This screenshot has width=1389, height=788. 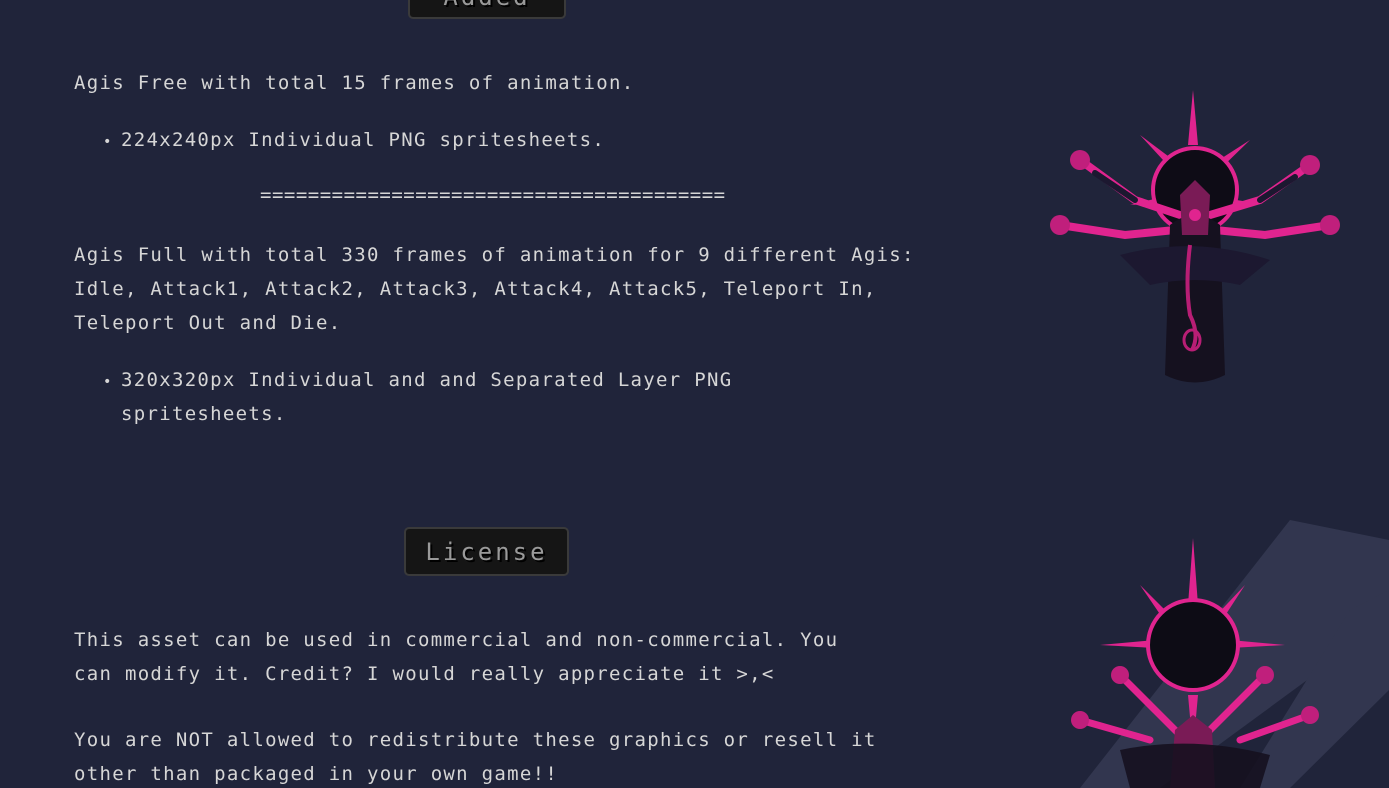 What do you see at coordinates (486, 5) in the screenshot?
I see `section-header-label: Added` at bounding box center [486, 5].